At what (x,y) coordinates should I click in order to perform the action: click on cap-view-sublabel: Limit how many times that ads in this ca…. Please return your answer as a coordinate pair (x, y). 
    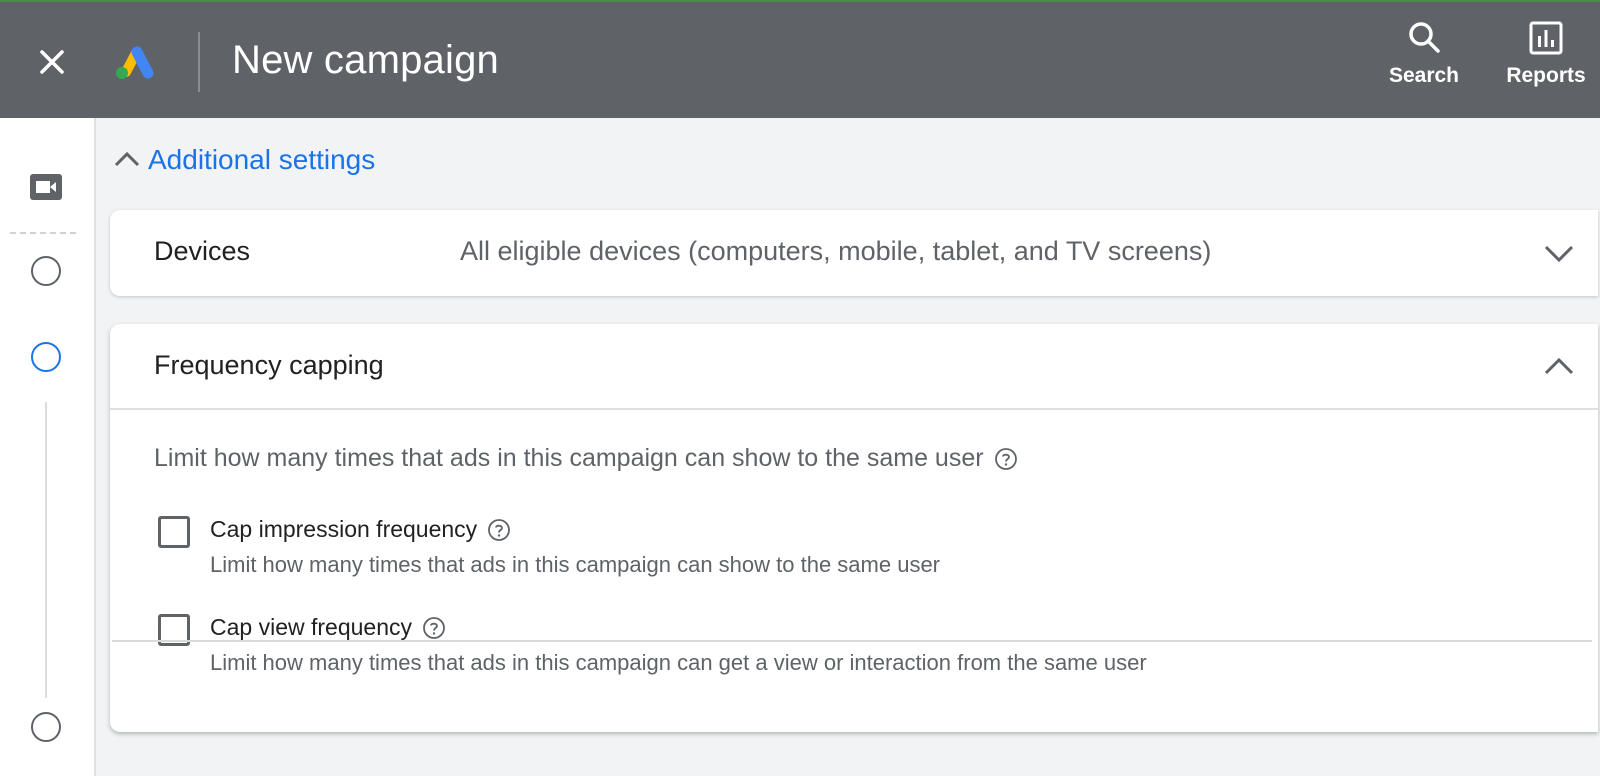
    Looking at the image, I should click on (678, 662).